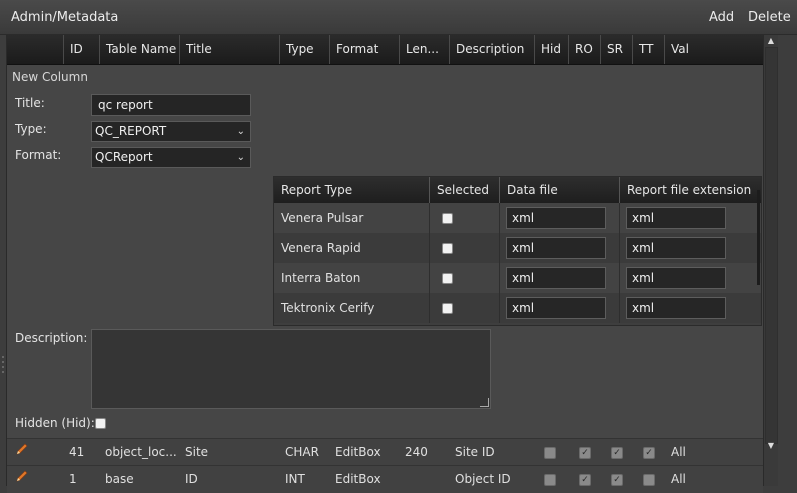  Describe the element at coordinates (321, 278) in the screenshot. I see `report-type-name: Interra Baton` at that location.